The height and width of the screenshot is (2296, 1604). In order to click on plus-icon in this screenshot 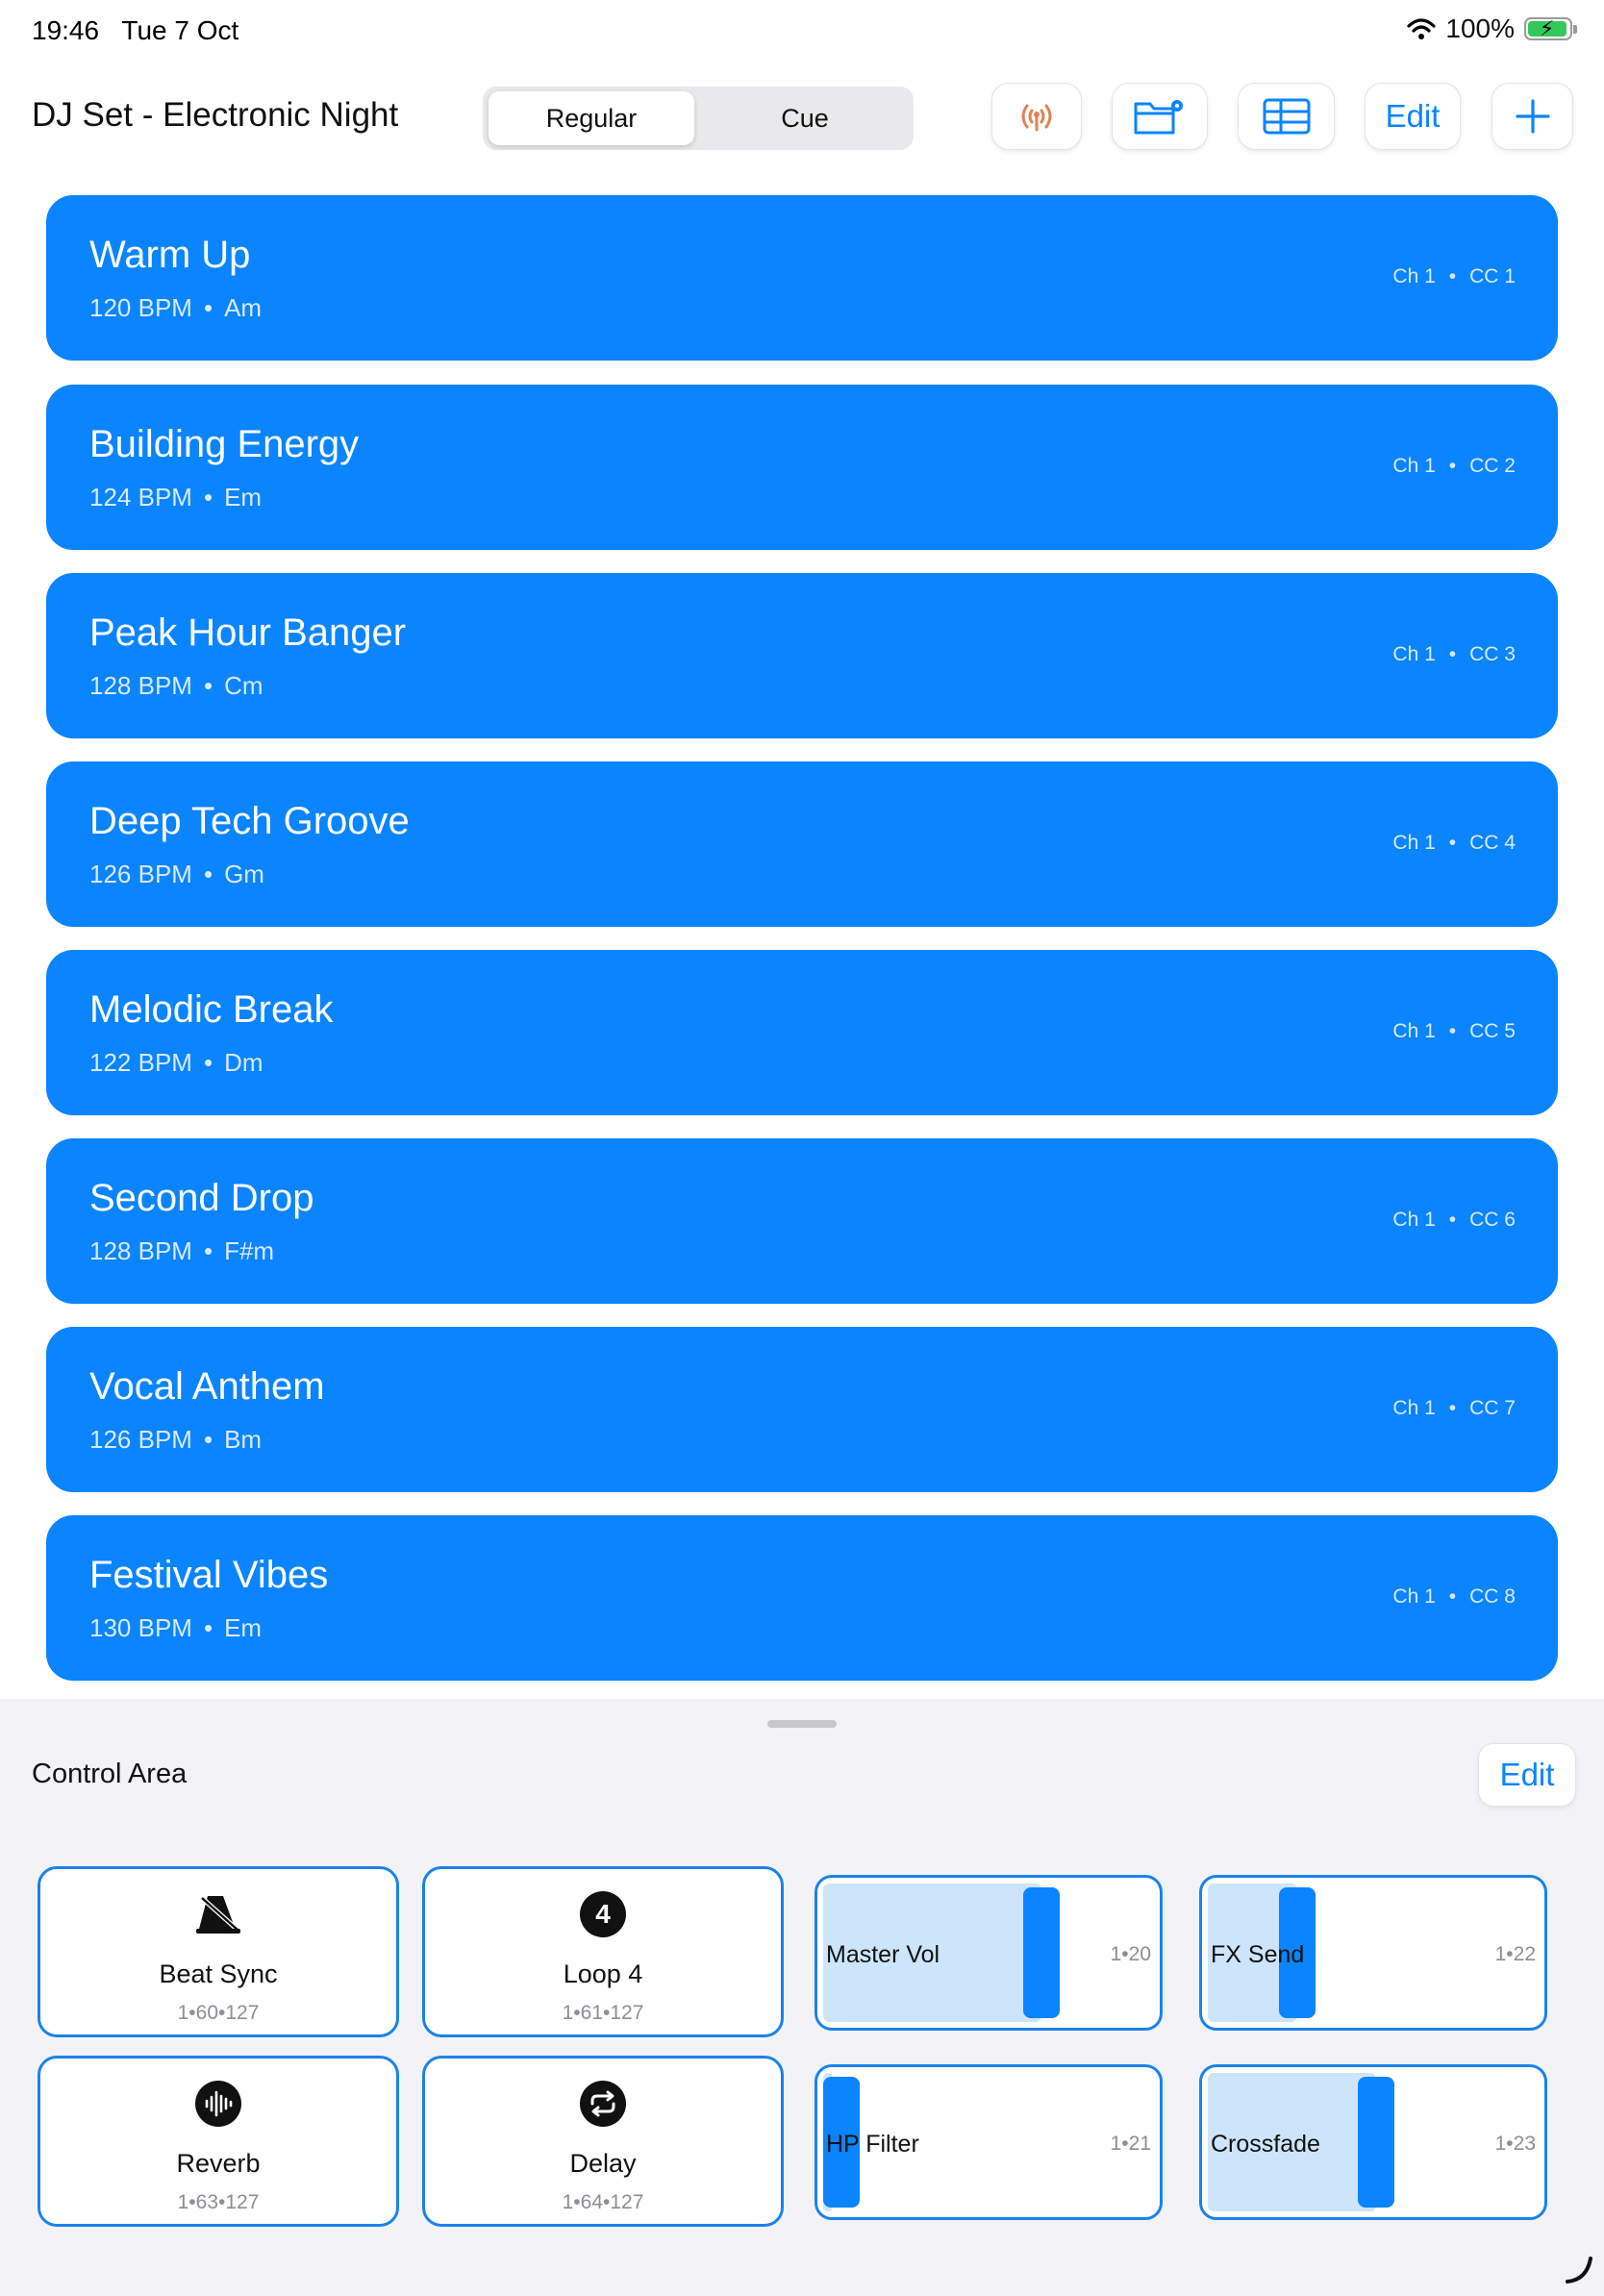, I will do `click(1532, 116)`.